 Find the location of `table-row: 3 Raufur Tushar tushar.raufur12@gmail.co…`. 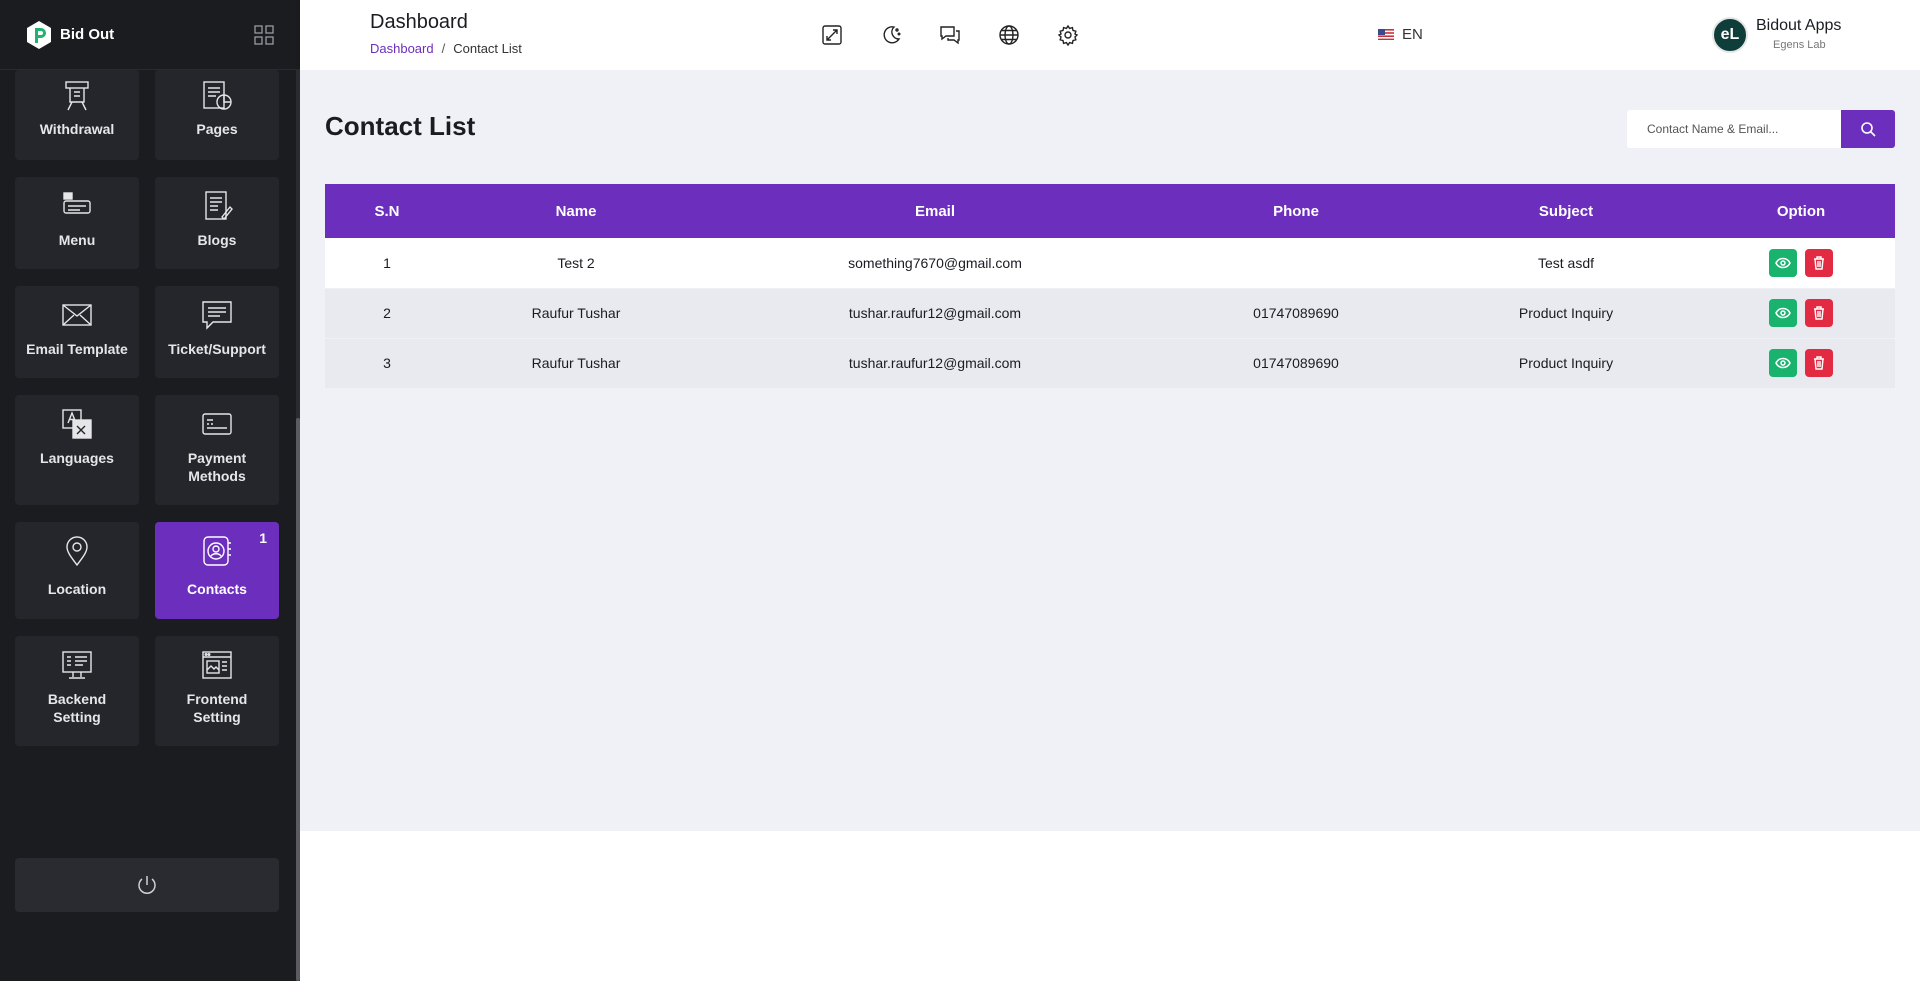

table-row: 3 Raufur Tushar tushar.raufur12@gmail.co… is located at coordinates (1110, 363).